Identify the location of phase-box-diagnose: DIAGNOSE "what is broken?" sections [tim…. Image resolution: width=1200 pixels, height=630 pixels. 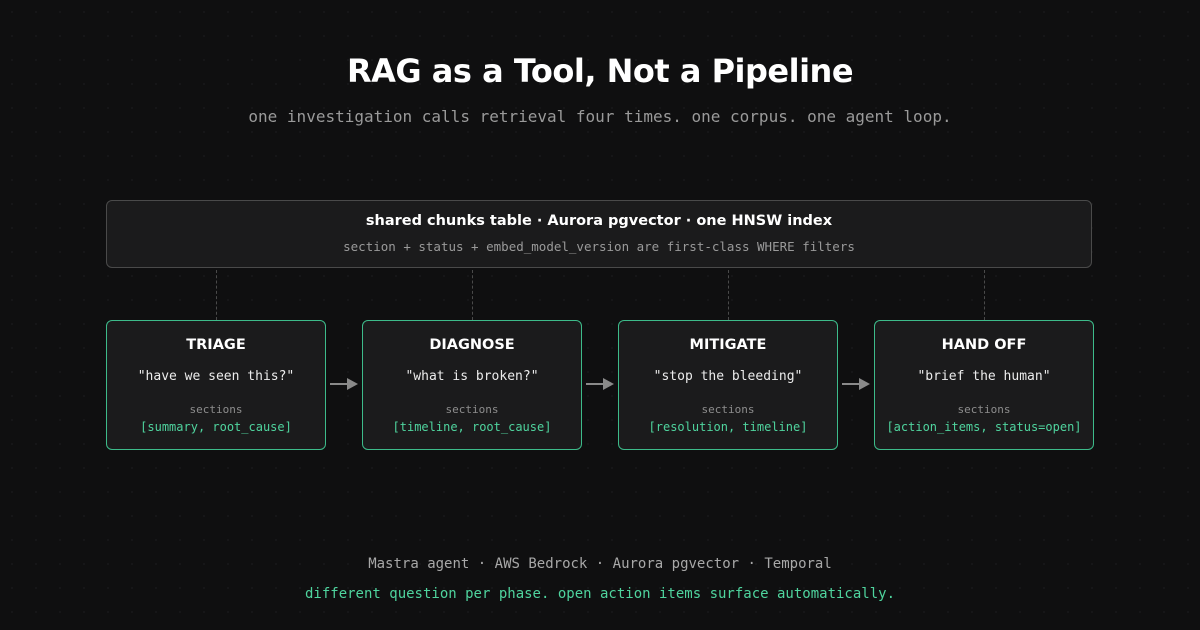
(472, 385).